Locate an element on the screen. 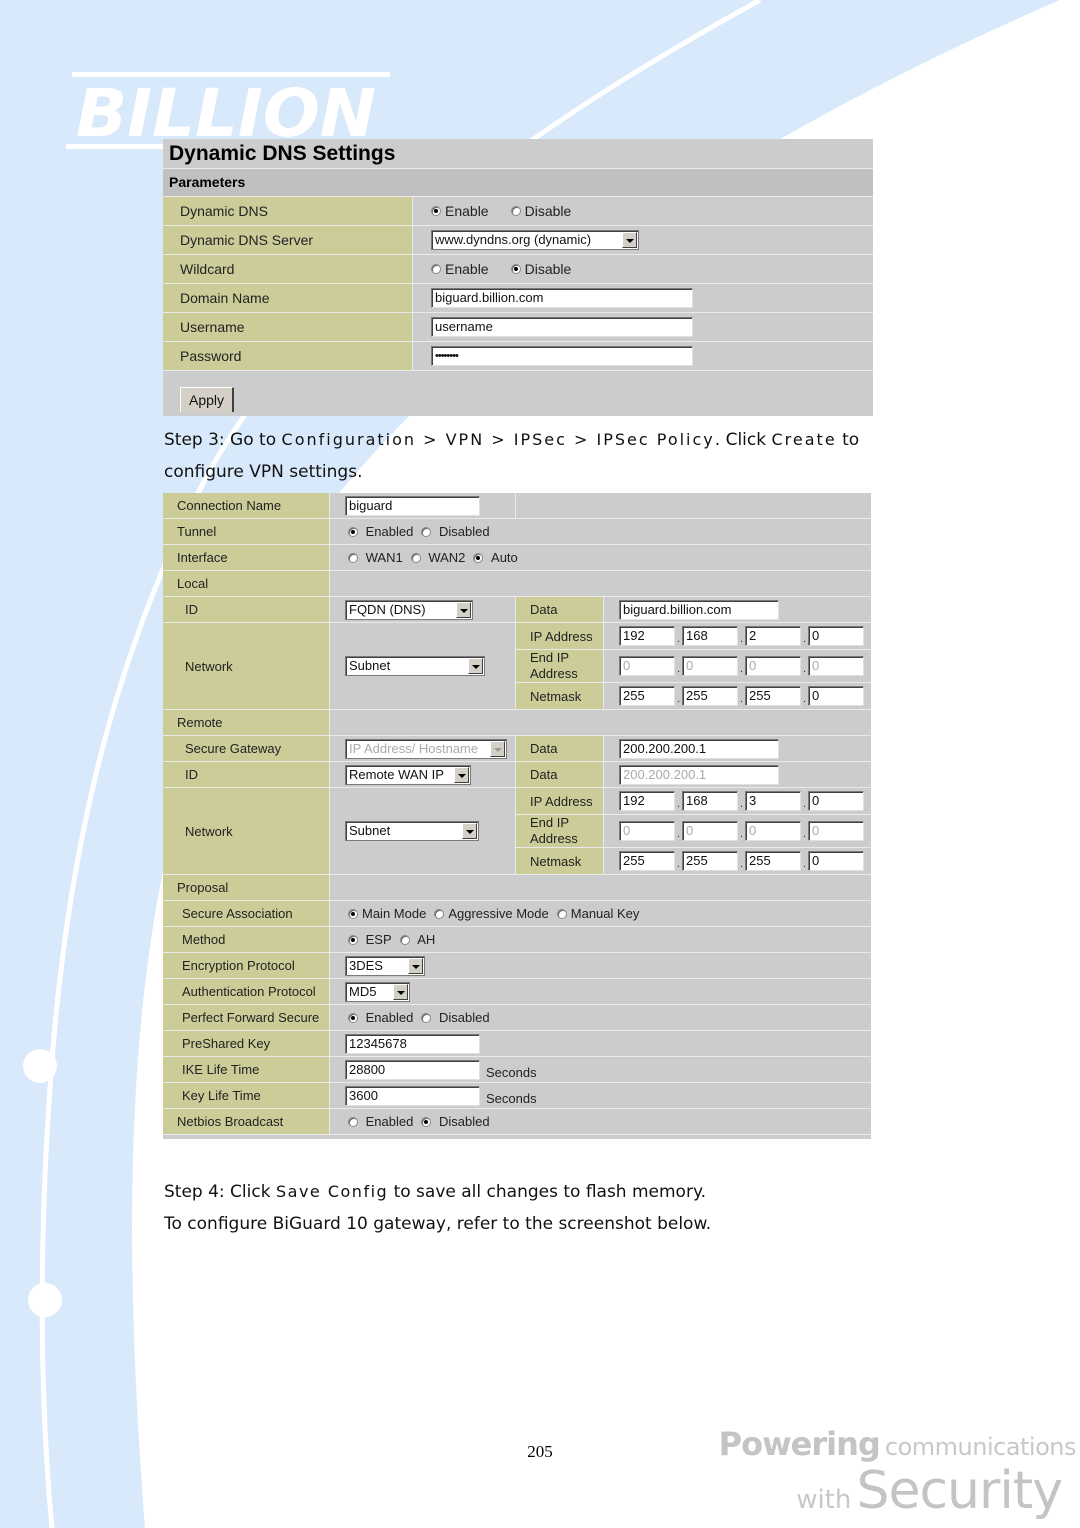 The width and height of the screenshot is (1080, 1528). interface-auto-radio: Auto is located at coordinates (495, 557).